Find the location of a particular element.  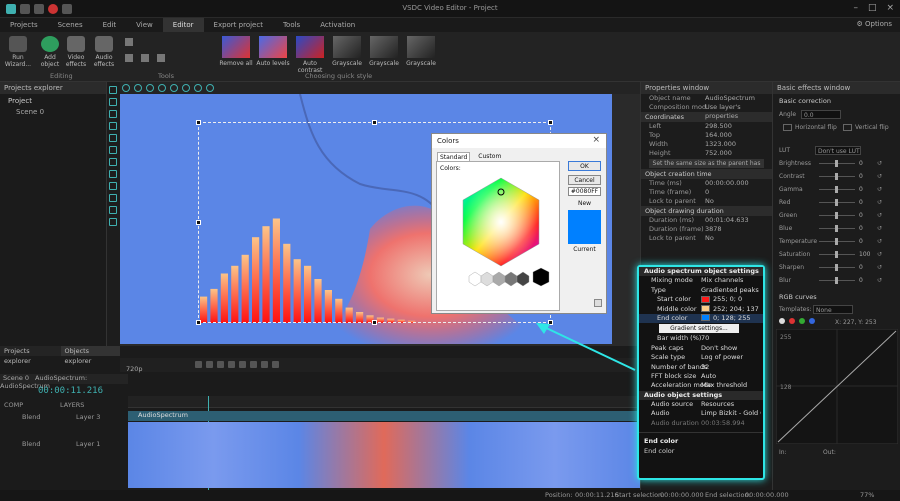

next-frame-icon is located at coordinates (231, 364).